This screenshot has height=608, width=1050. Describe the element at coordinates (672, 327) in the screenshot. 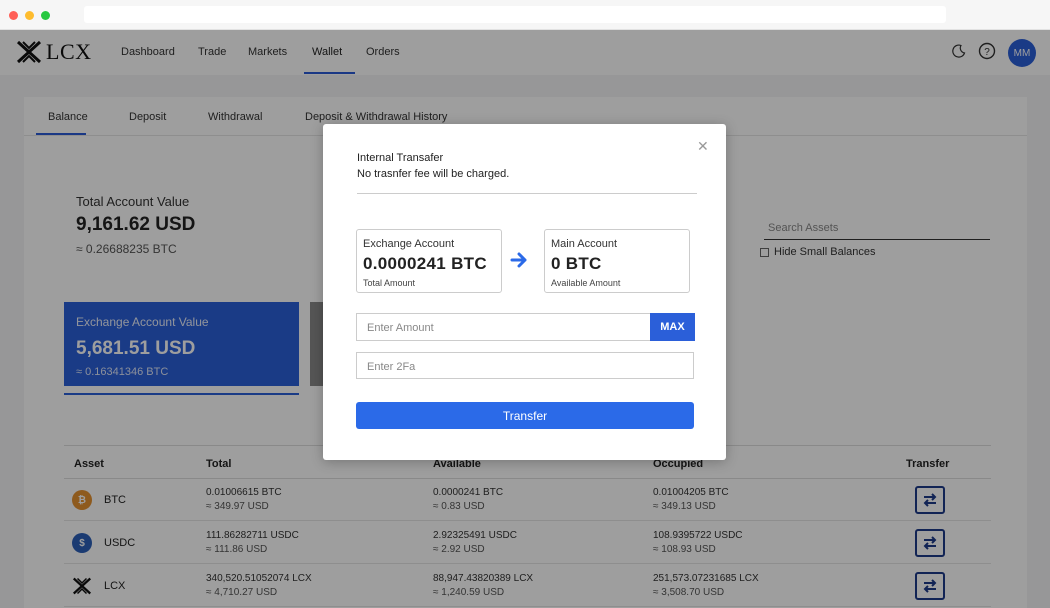

I see `max-button: MAX` at that location.